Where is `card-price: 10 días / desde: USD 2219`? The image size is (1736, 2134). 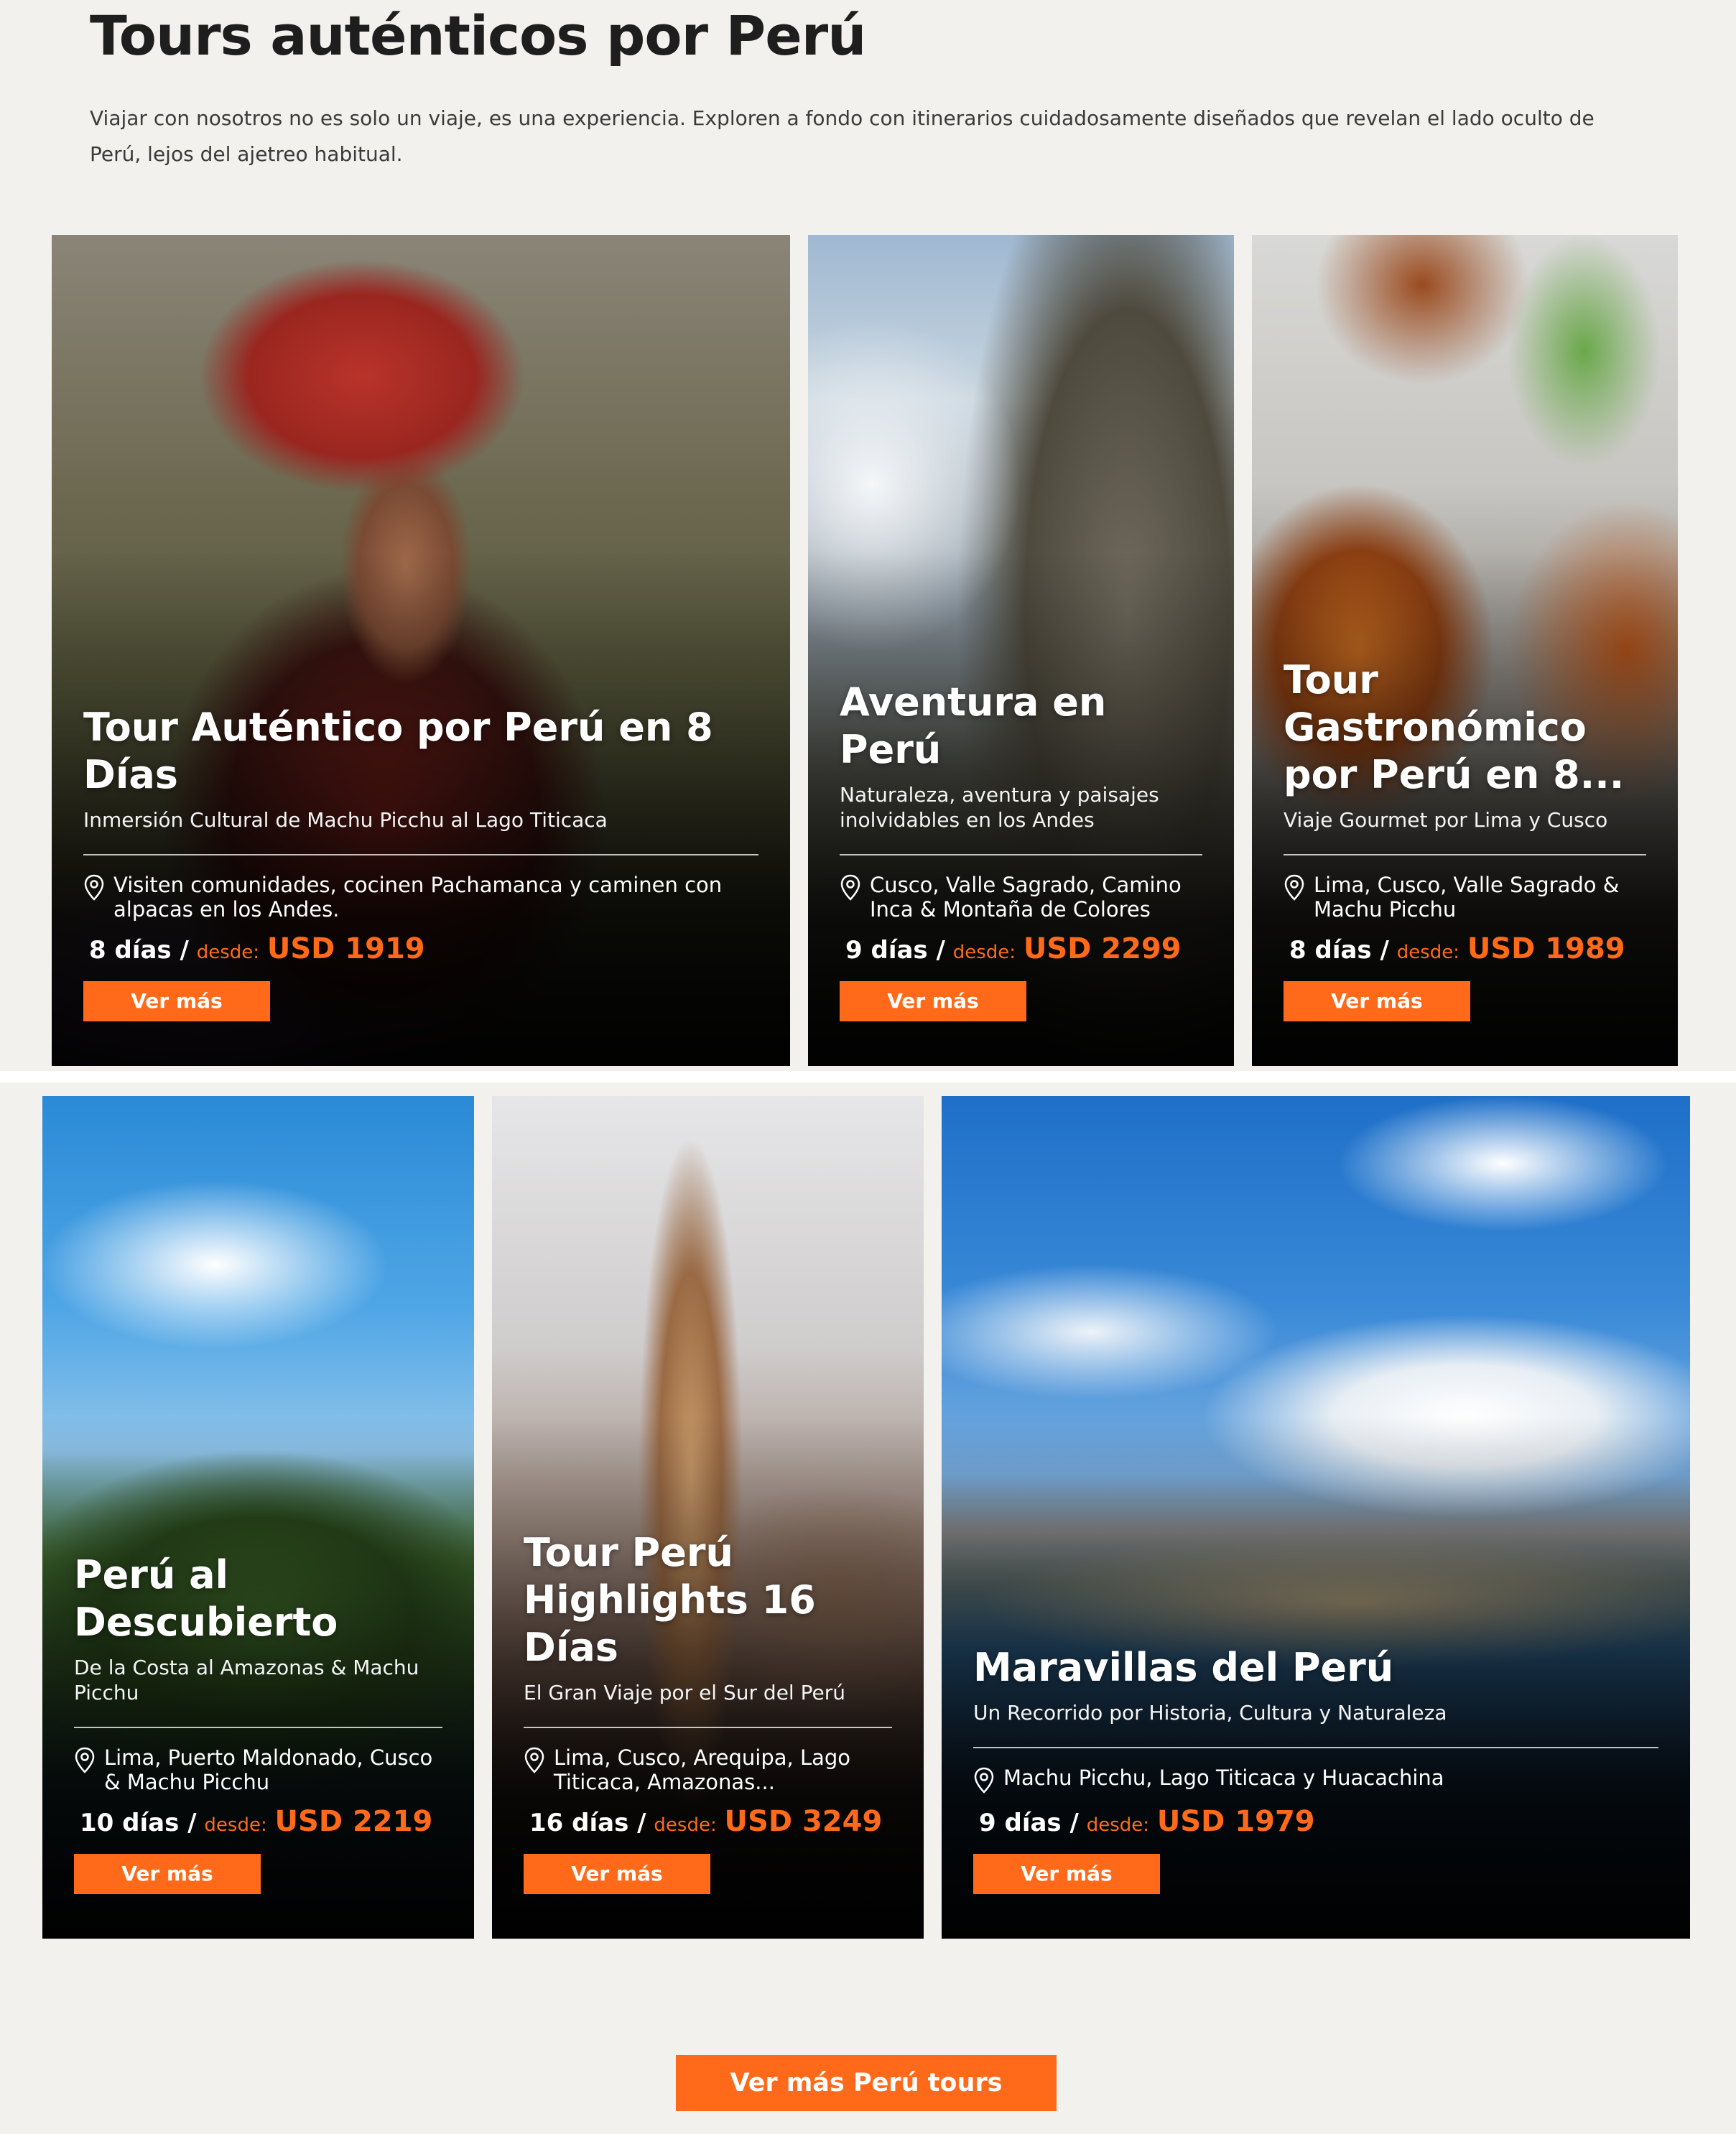 card-price: 10 días / desde: USD 2219 is located at coordinates (261, 1823).